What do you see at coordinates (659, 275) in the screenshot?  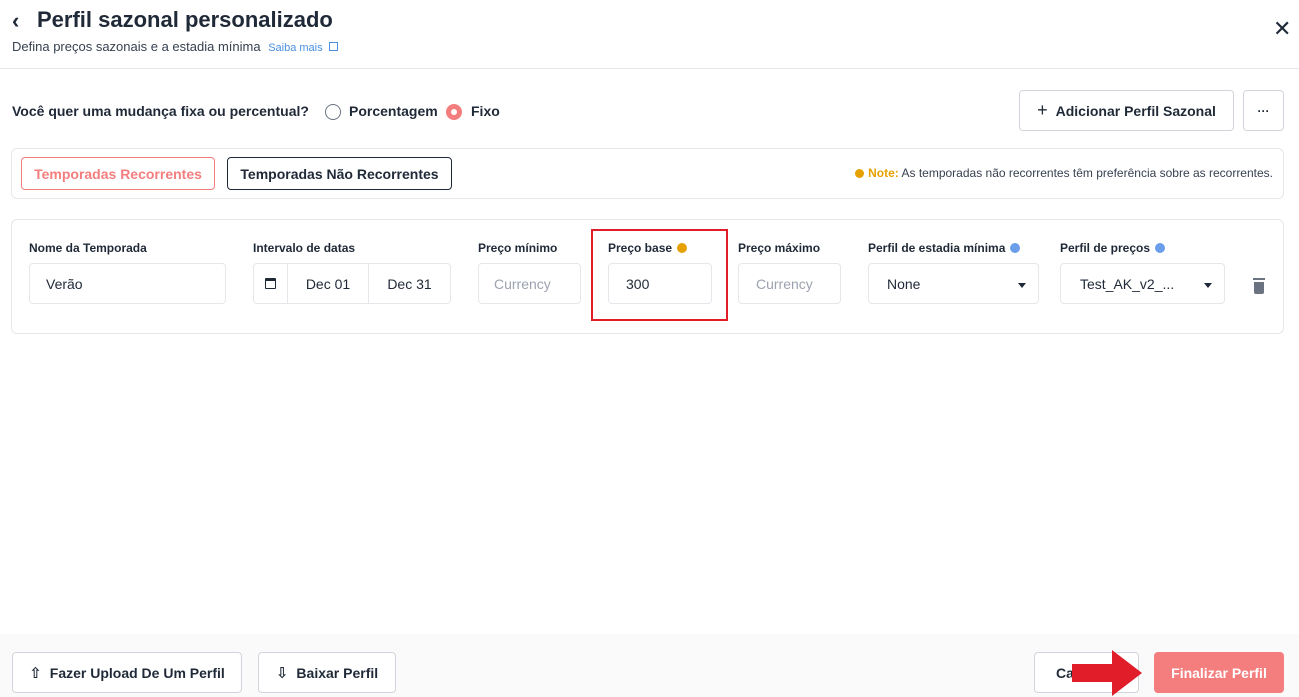 I see `base-price-highlight` at bounding box center [659, 275].